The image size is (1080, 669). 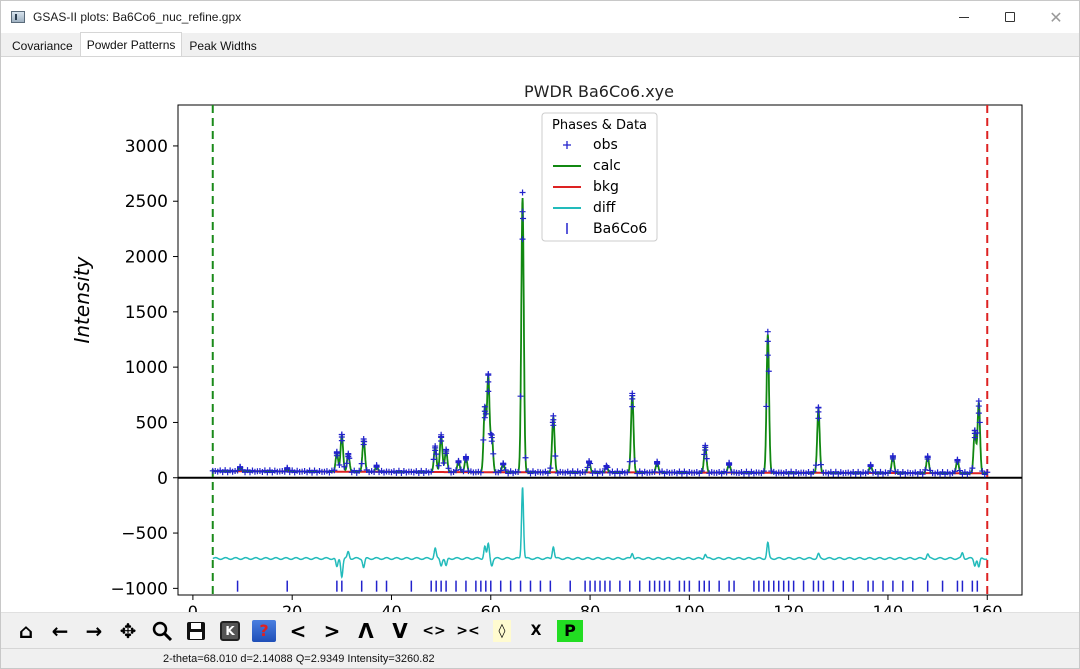 I want to click on key-press-button: K, so click(x=230, y=631).